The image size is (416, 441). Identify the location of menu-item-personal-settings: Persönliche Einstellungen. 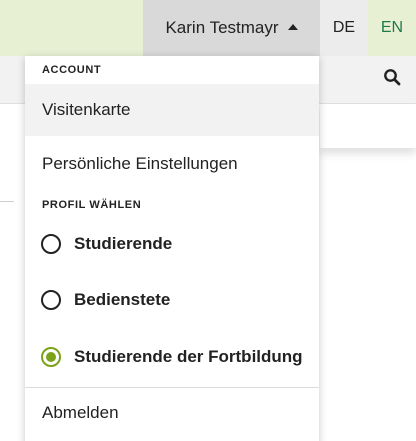
(172, 164).